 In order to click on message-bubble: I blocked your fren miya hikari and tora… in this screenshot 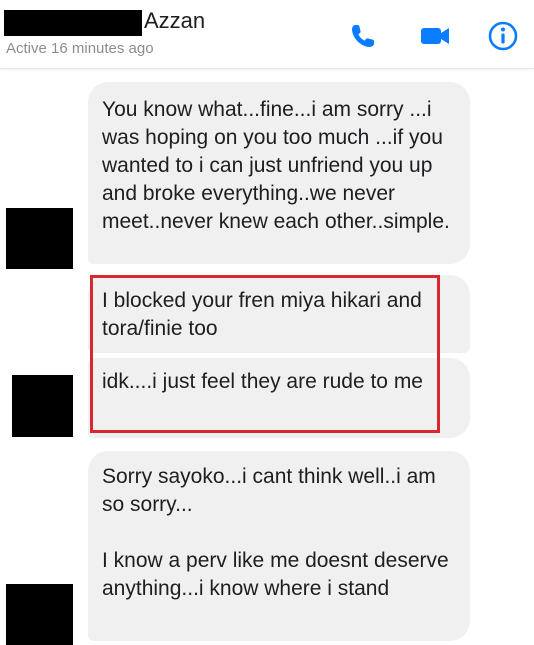, I will do `click(279, 314)`.